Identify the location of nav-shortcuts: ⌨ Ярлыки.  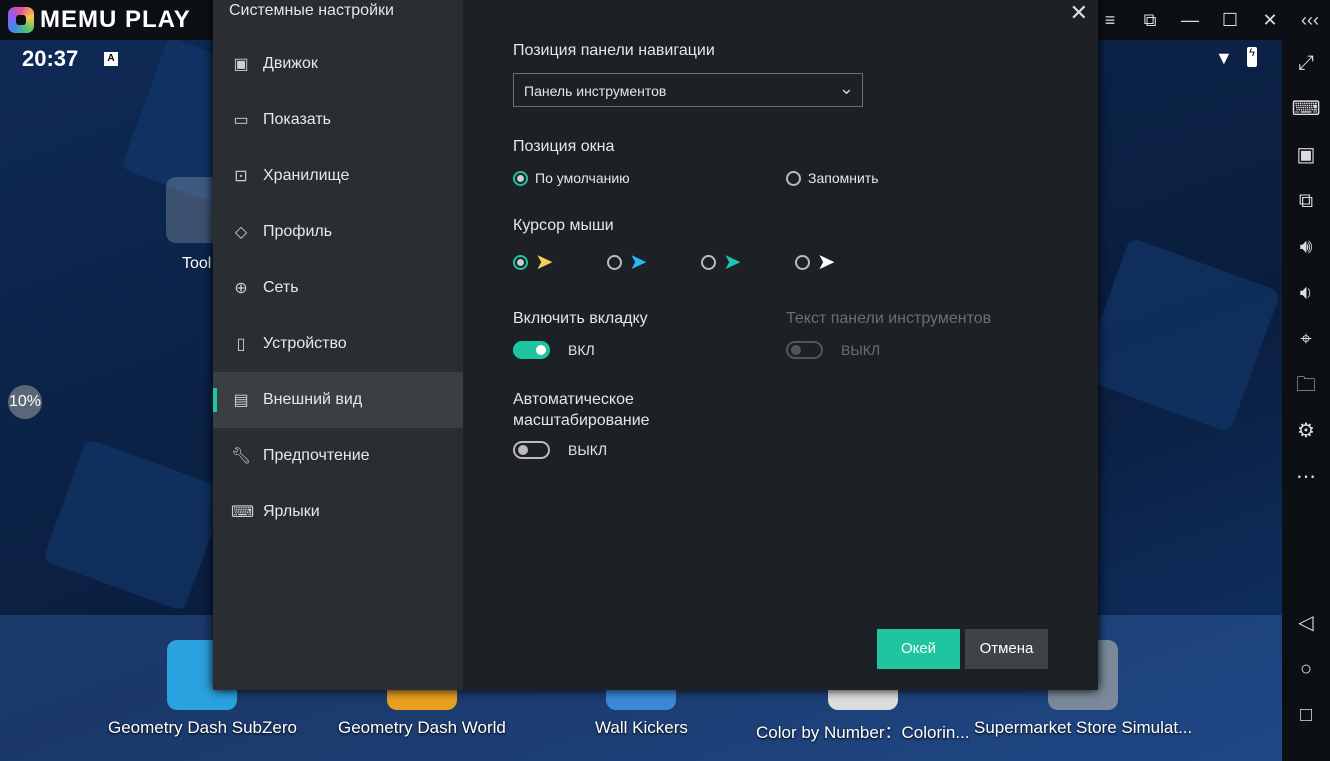
(338, 512).